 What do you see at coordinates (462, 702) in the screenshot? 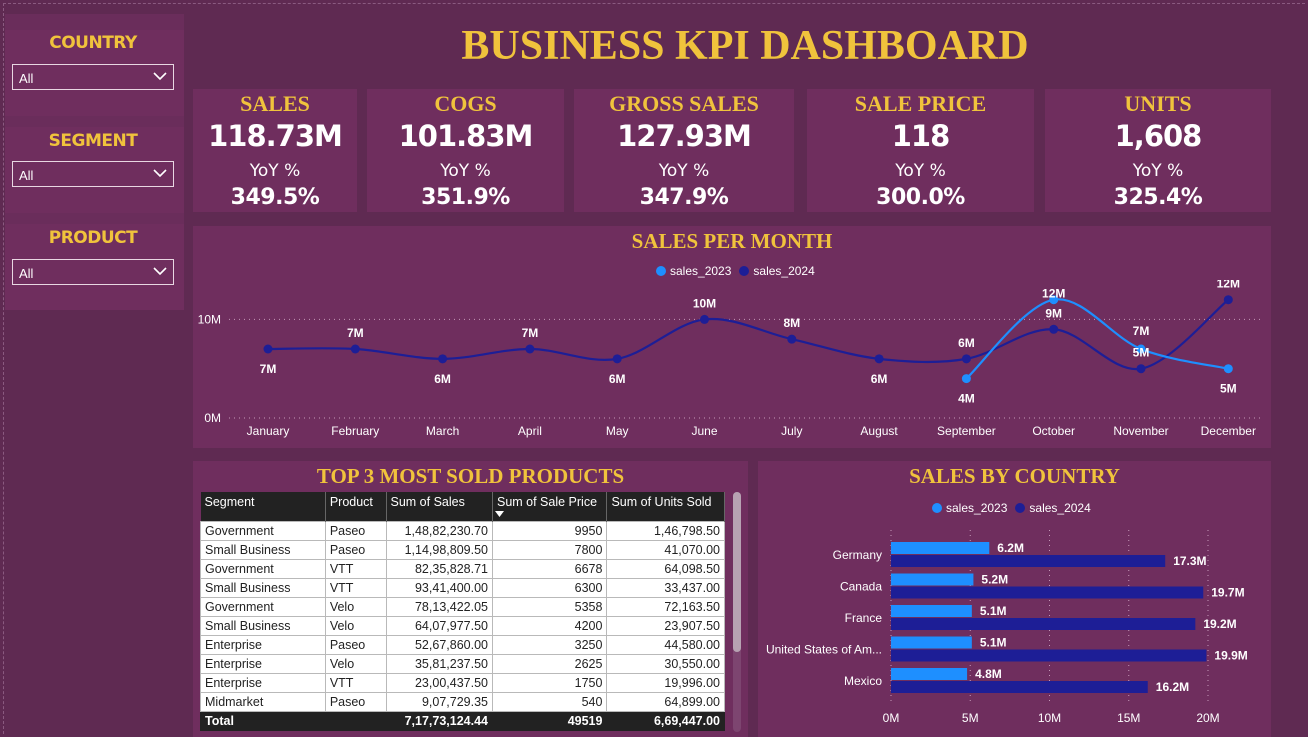
I see `table-row: Midmarket Paseo 9,07,729.35 540 64,899.00` at bounding box center [462, 702].